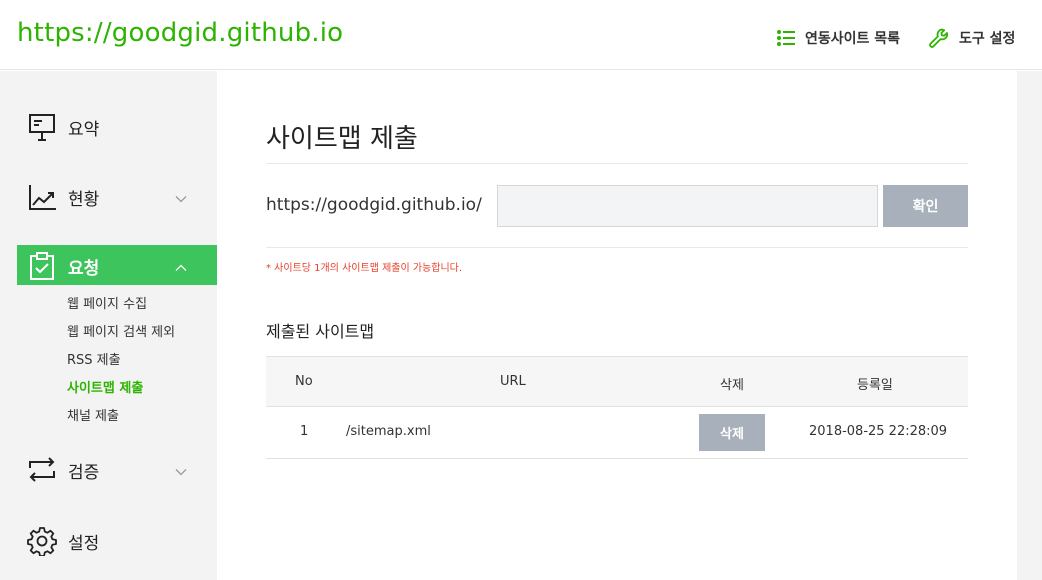 Image resolution: width=1042 pixels, height=580 pixels. What do you see at coordinates (42, 127) in the screenshot?
I see `presentation-board-icon` at bounding box center [42, 127].